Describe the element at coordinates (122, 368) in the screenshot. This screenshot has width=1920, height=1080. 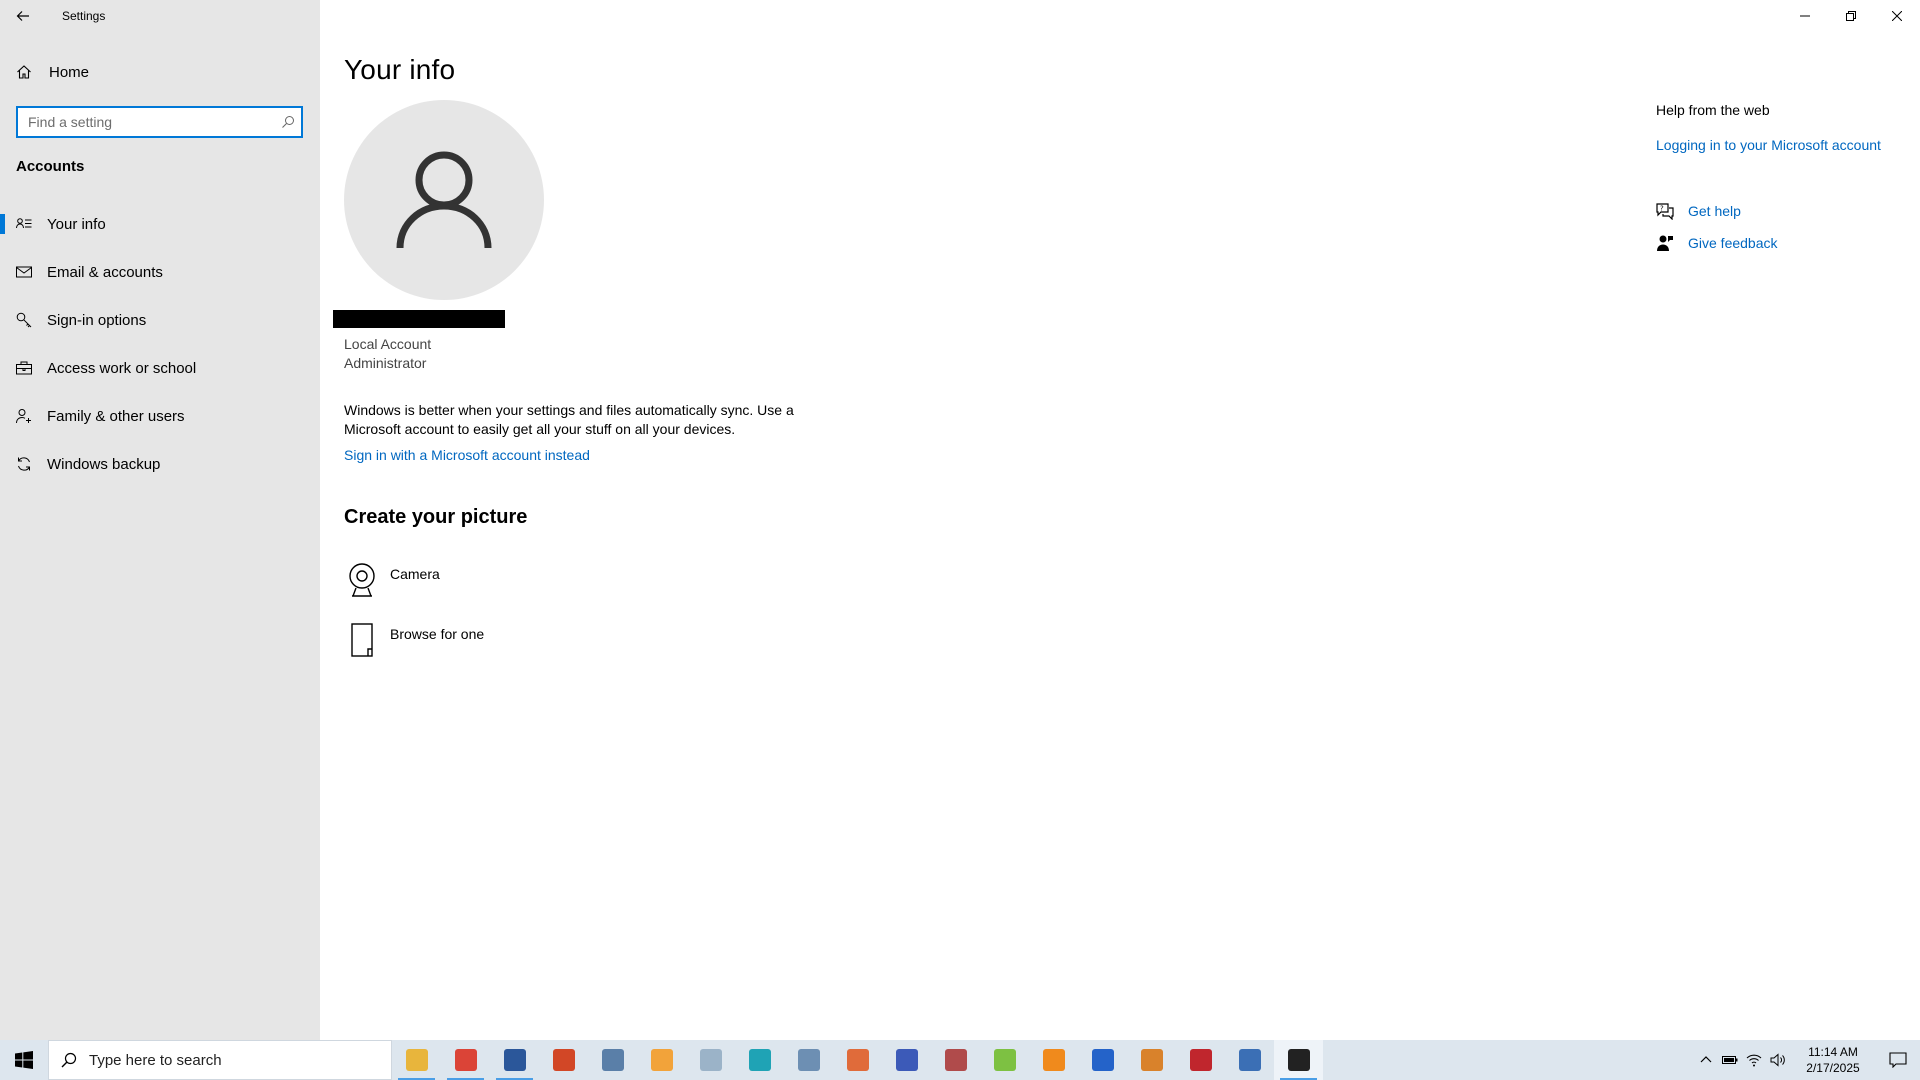
I see `sidebar-item-label: Access work or school` at that location.